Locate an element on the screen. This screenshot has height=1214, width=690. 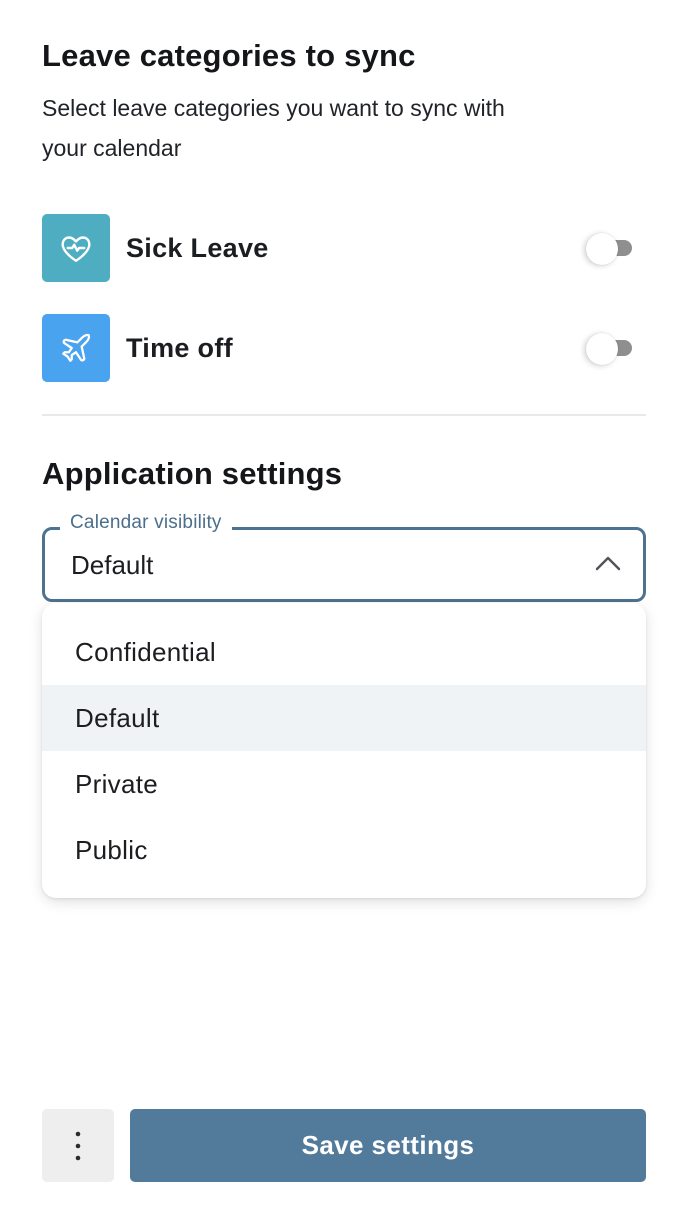
save-settings-button: Save settings is located at coordinates (388, 1145).